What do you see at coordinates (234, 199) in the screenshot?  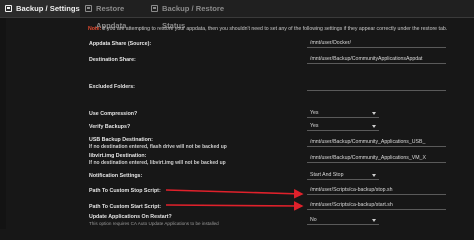 I see `annotation-arrows` at bounding box center [234, 199].